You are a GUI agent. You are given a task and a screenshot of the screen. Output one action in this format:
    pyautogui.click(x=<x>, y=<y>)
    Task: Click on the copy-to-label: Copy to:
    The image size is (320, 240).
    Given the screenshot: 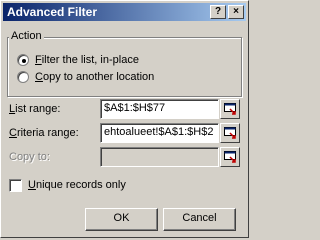 What is the action you would take?
    pyautogui.click(x=29, y=157)
    